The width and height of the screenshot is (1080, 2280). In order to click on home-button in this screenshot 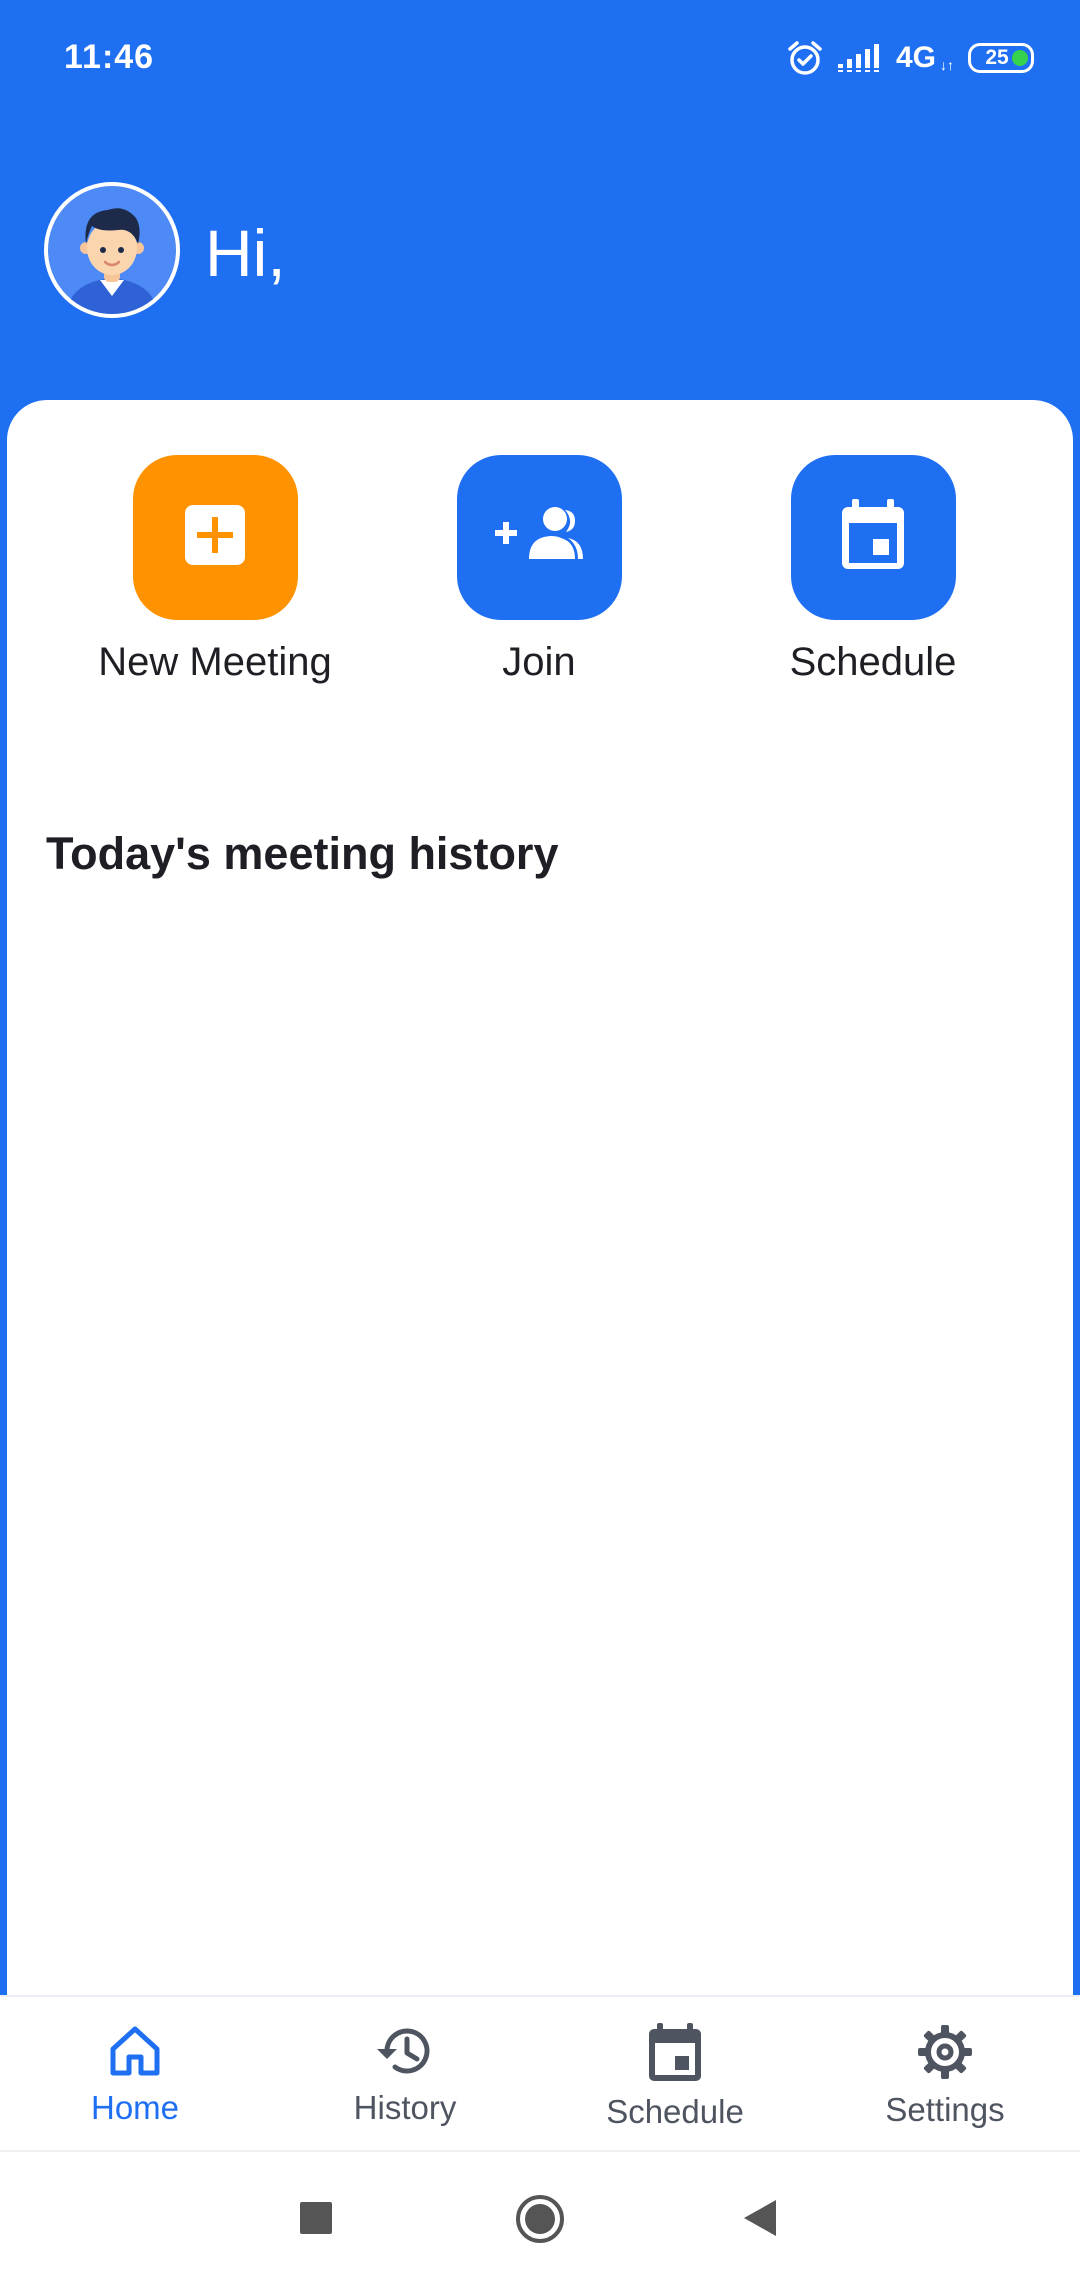, I will do `click(540, 2221)`.